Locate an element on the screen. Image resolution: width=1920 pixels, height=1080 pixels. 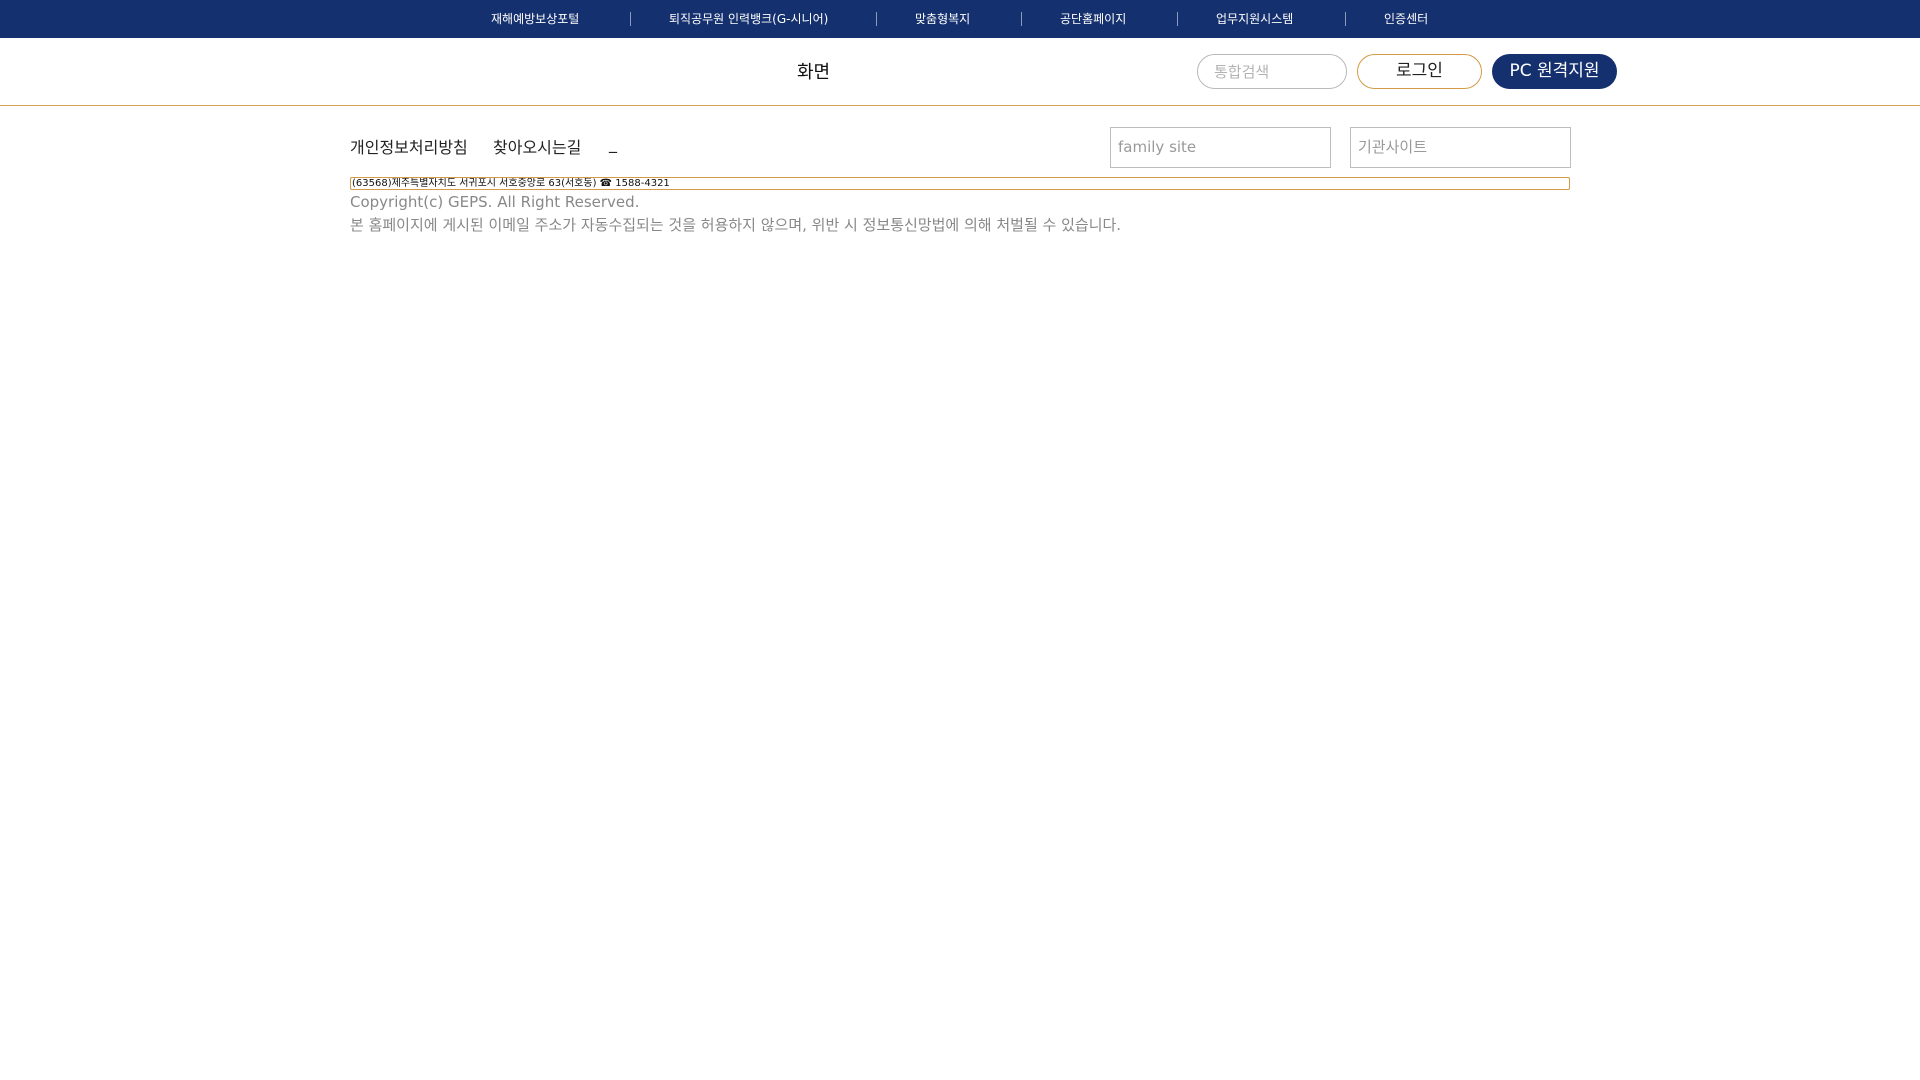
page-title: 화면 is located at coordinates (814, 72).